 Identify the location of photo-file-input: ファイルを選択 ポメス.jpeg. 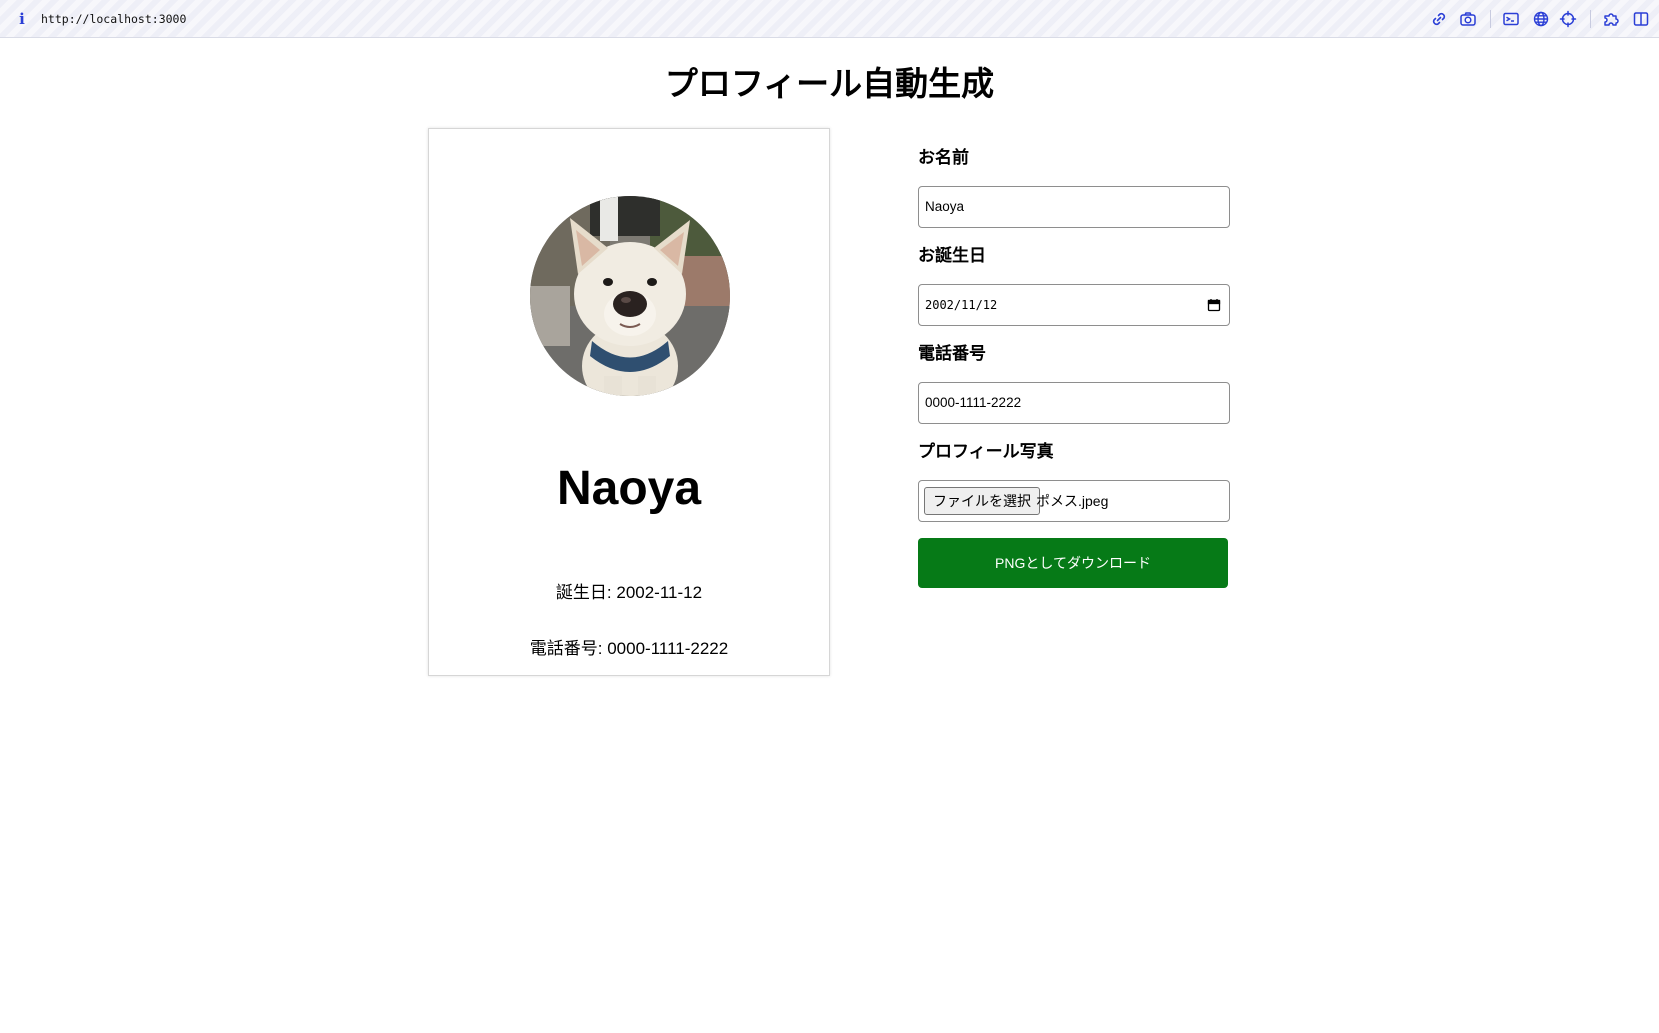
(1074, 501).